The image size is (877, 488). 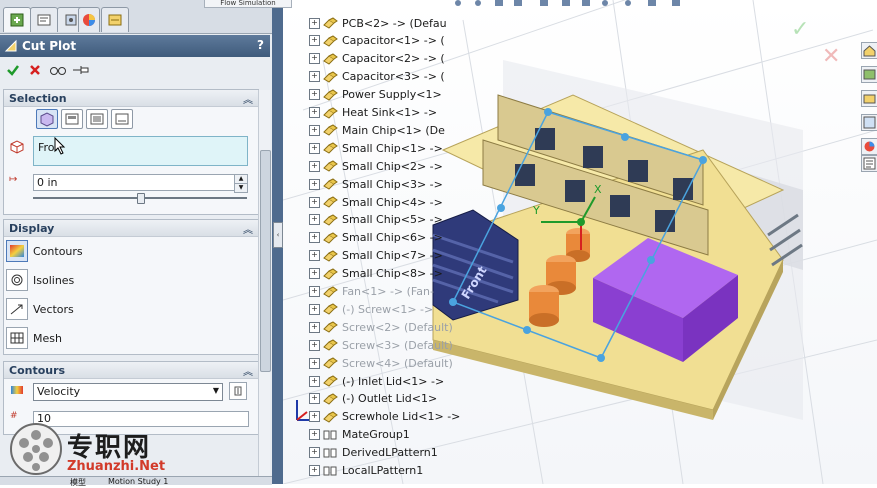 I want to click on flow-analysis-icon, so click(x=115, y=20).